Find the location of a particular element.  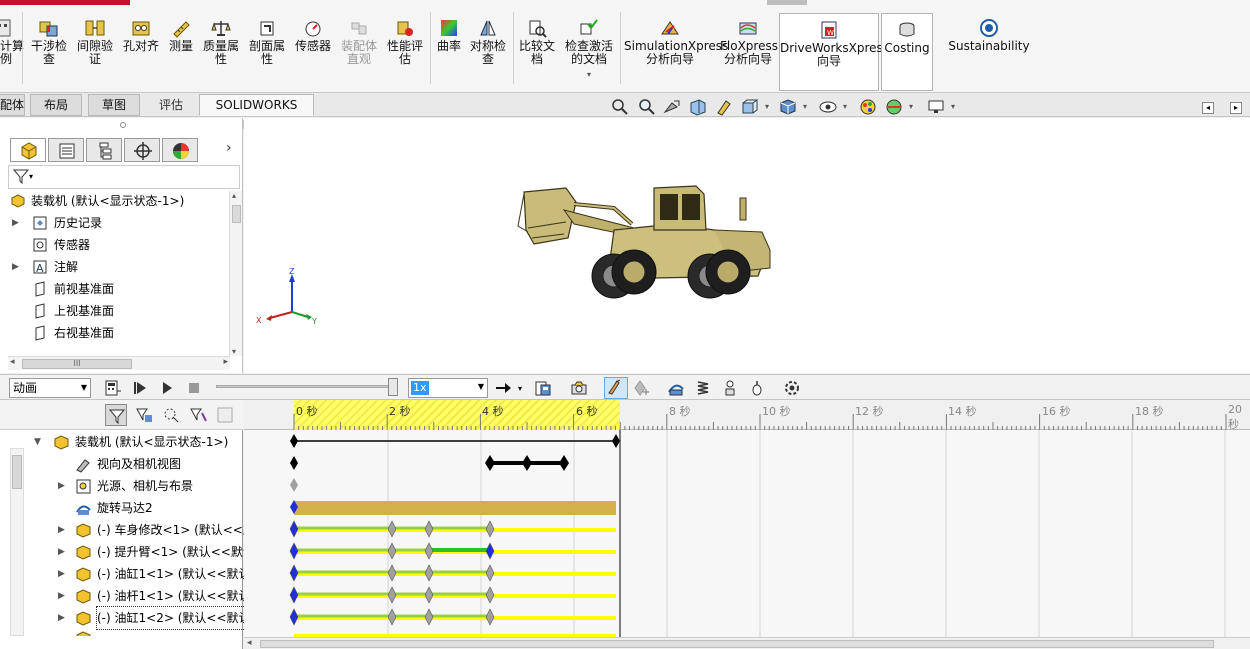

check-active-document-button: 检查激活 的文档 ▾ is located at coordinates (589, 49).